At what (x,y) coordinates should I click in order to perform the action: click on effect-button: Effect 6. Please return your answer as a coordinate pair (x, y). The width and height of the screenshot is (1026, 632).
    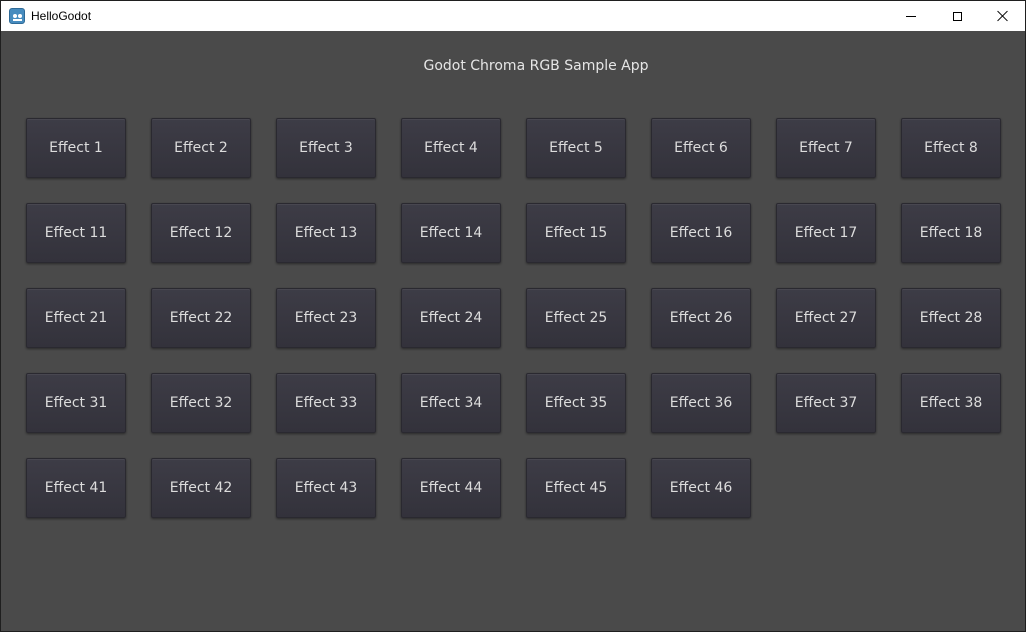
    Looking at the image, I should click on (701, 148).